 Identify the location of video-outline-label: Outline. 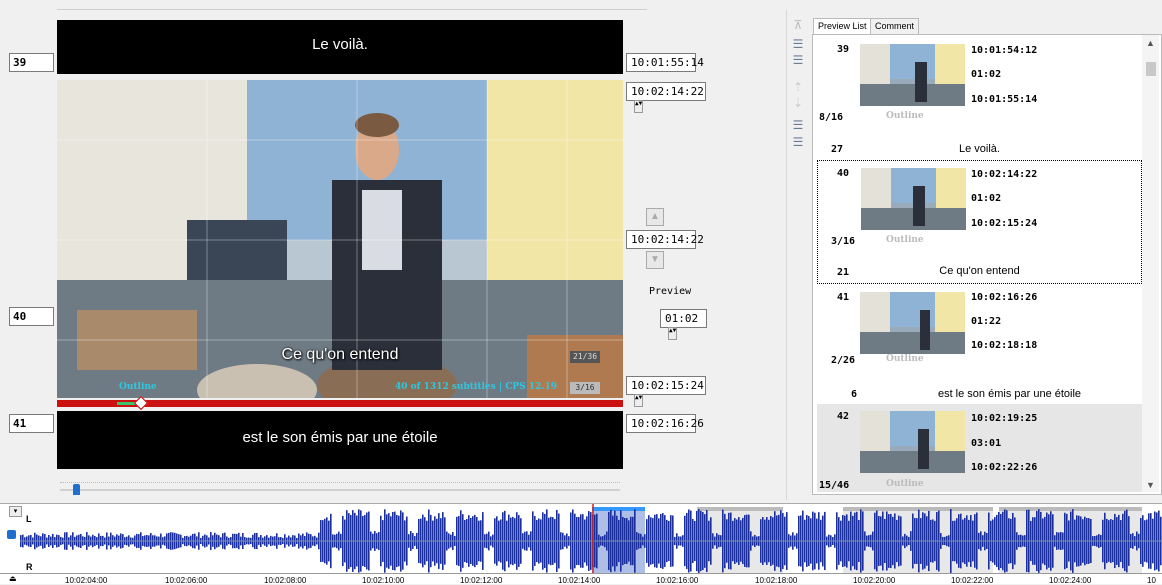
(138, 387).